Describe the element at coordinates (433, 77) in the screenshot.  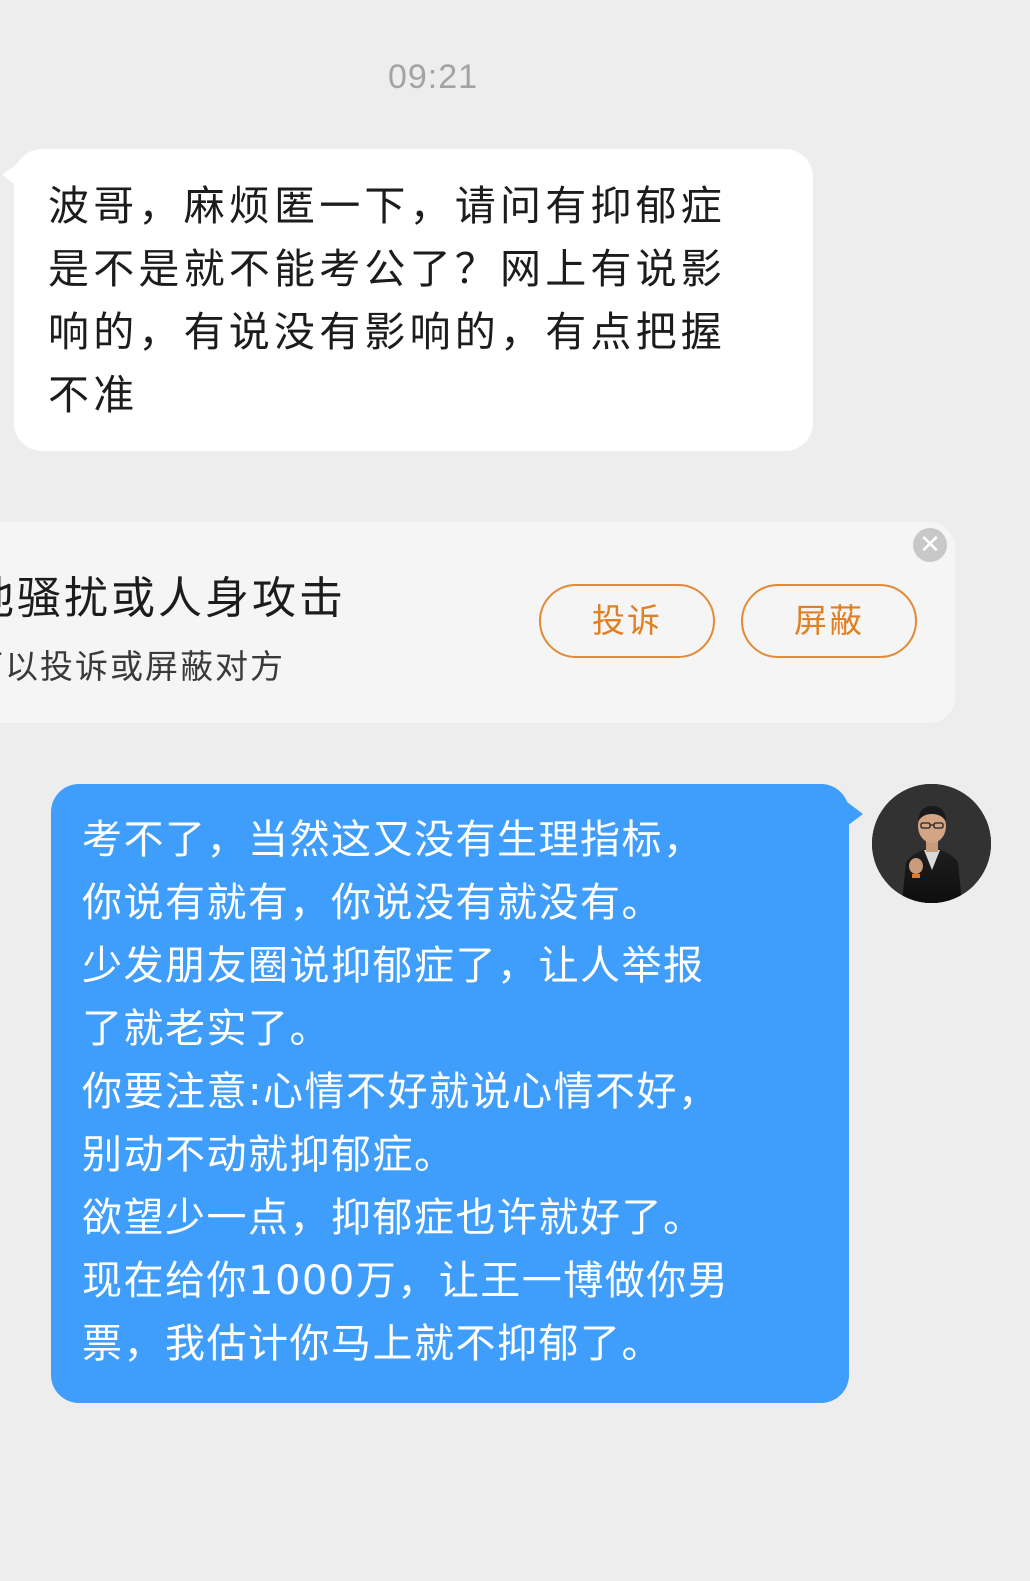
I see `message-timestamp: 09:21` at that location.